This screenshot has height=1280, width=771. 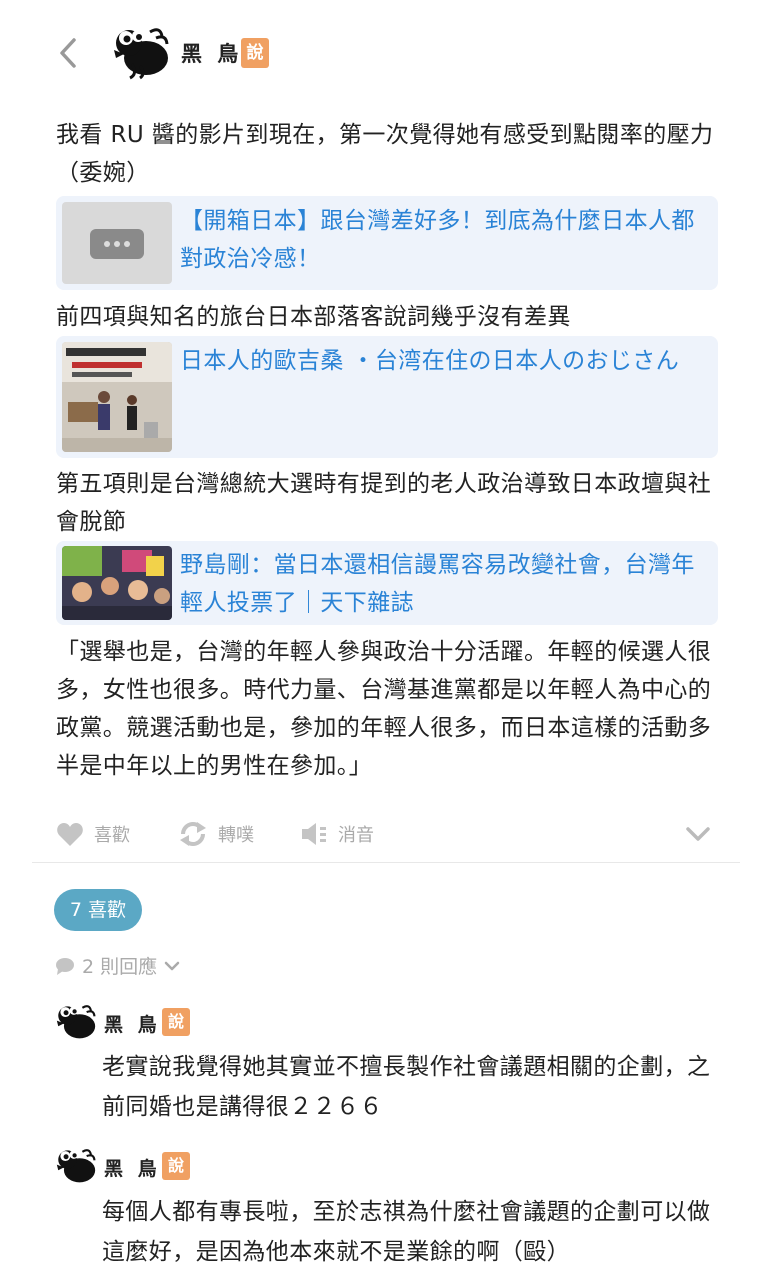 What do you see at coordinates (386, 862) in the screenshot?
I see `divider` at bounding box center [386, 862].